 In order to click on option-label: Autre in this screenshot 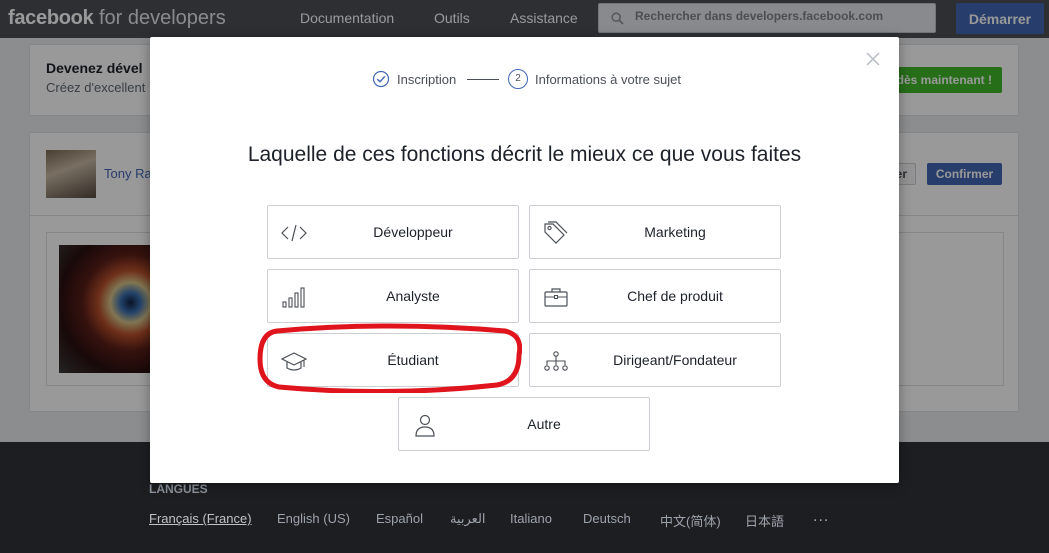, I will do `click(544, 424)`.